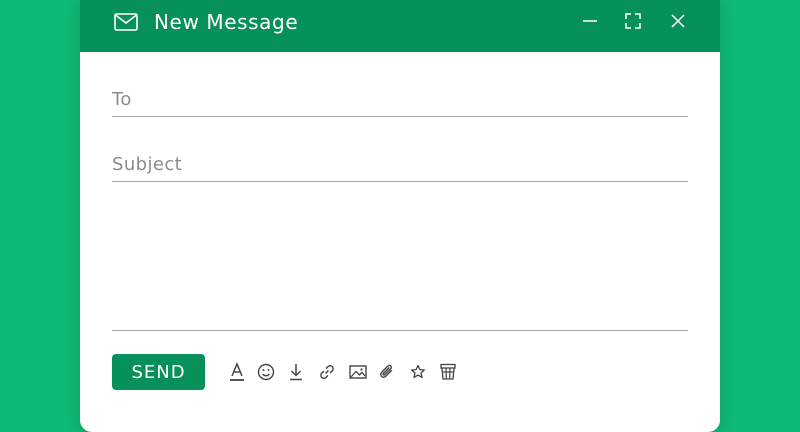  I want to click on insert-link-button, so click(327, 372).